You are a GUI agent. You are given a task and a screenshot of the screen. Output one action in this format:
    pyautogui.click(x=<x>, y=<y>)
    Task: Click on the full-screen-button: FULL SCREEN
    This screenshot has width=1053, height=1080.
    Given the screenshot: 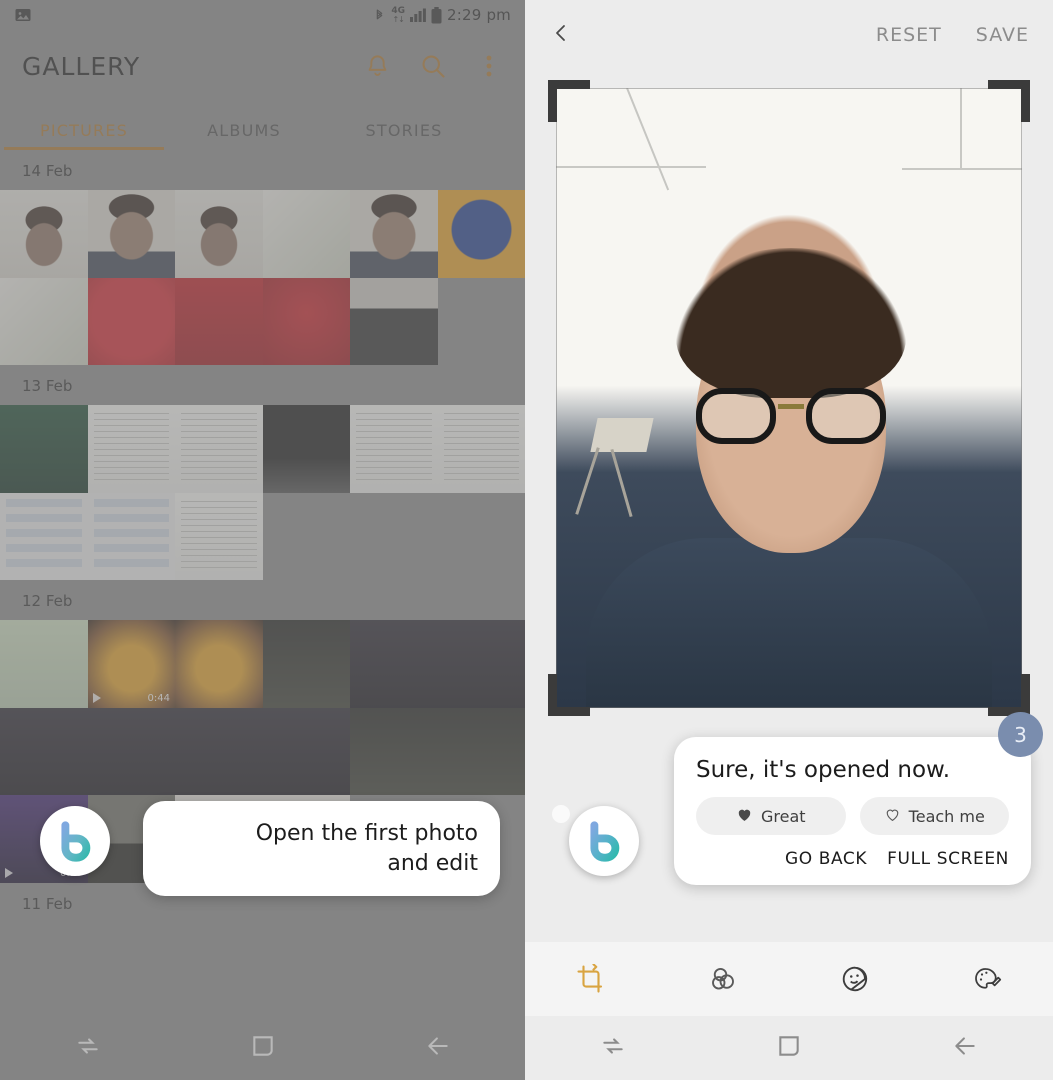 What is the action you would take?
    pyautogui.click(x=948, y=859)
    